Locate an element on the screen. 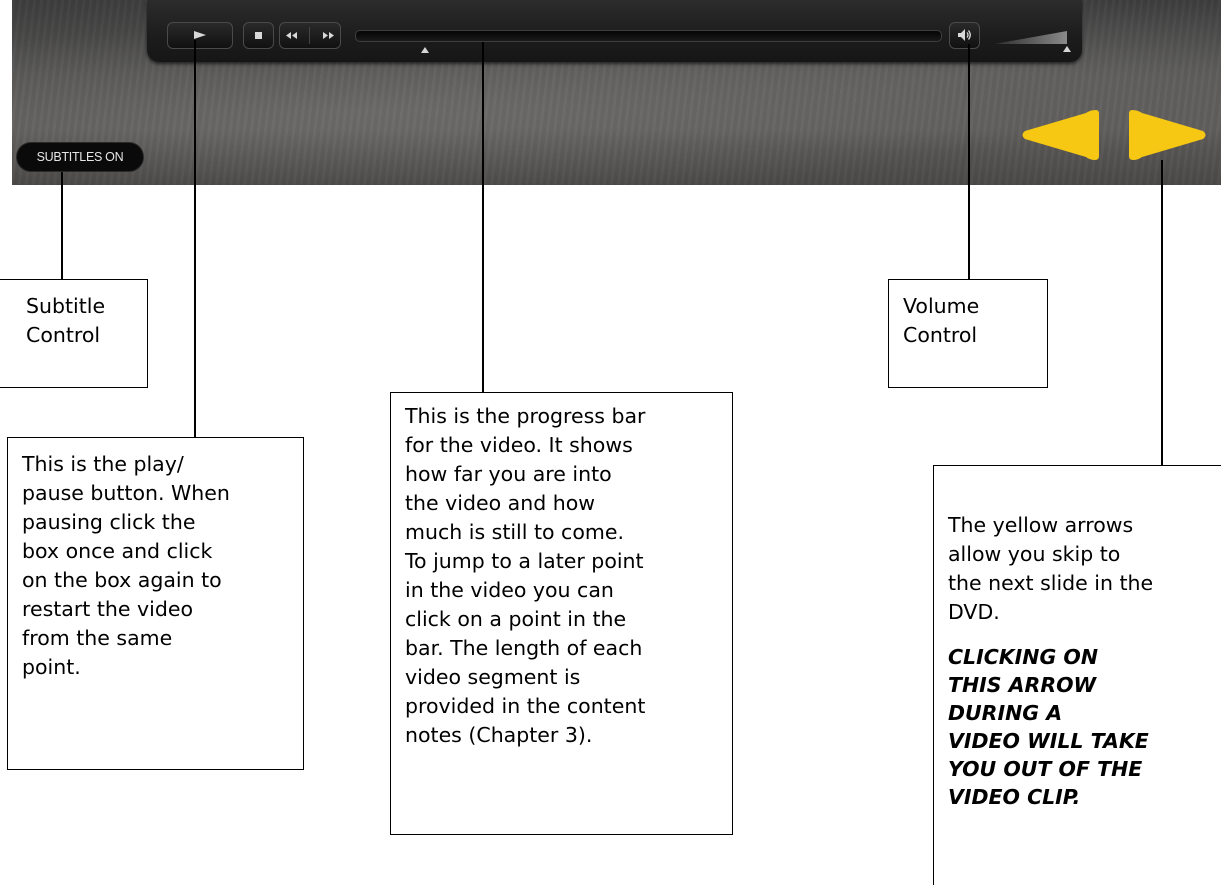  seek-buttons is located at coordinates (310, 35).